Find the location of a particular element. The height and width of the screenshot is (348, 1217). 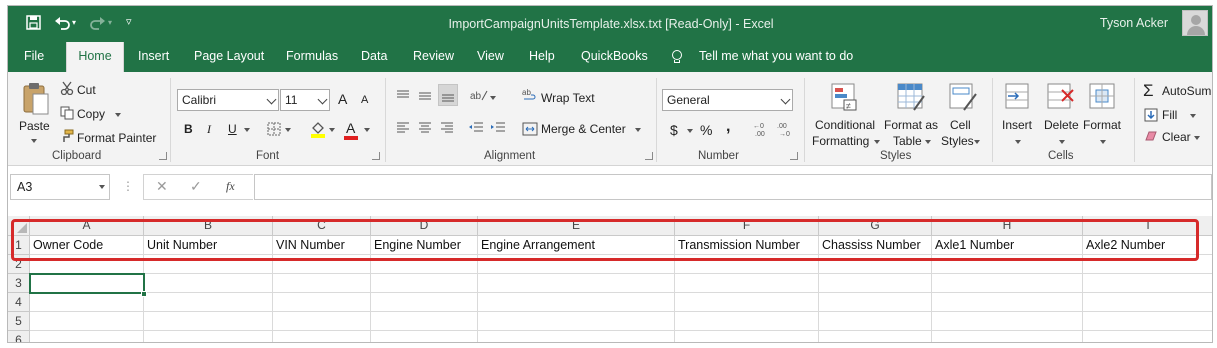

format-cells-dropdown-icon is located at coordinates (1103, 142).